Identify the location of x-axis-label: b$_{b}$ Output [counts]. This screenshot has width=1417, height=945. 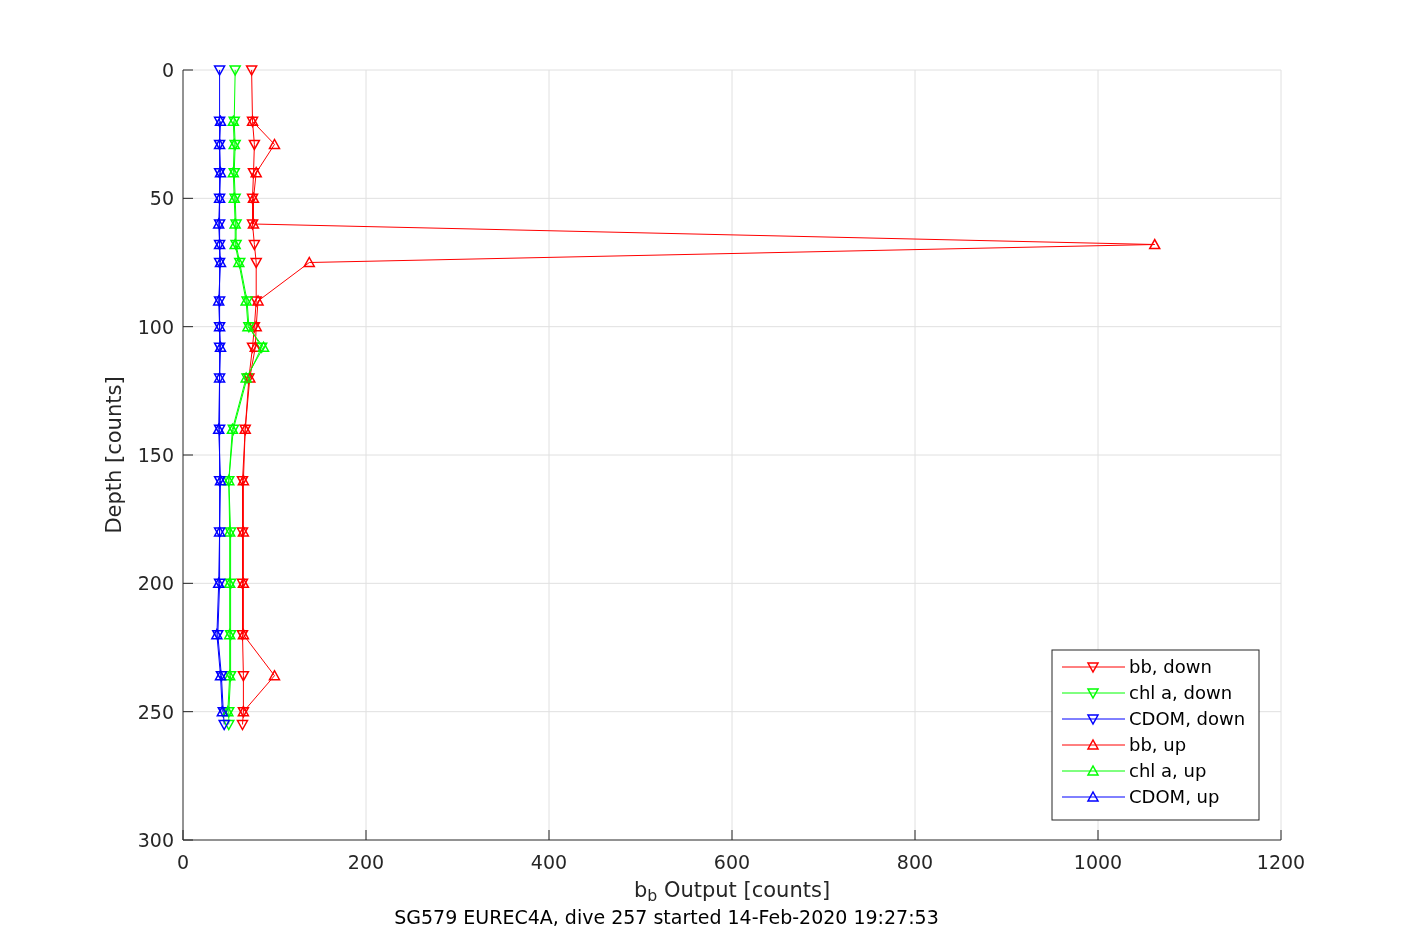
(732, 891).